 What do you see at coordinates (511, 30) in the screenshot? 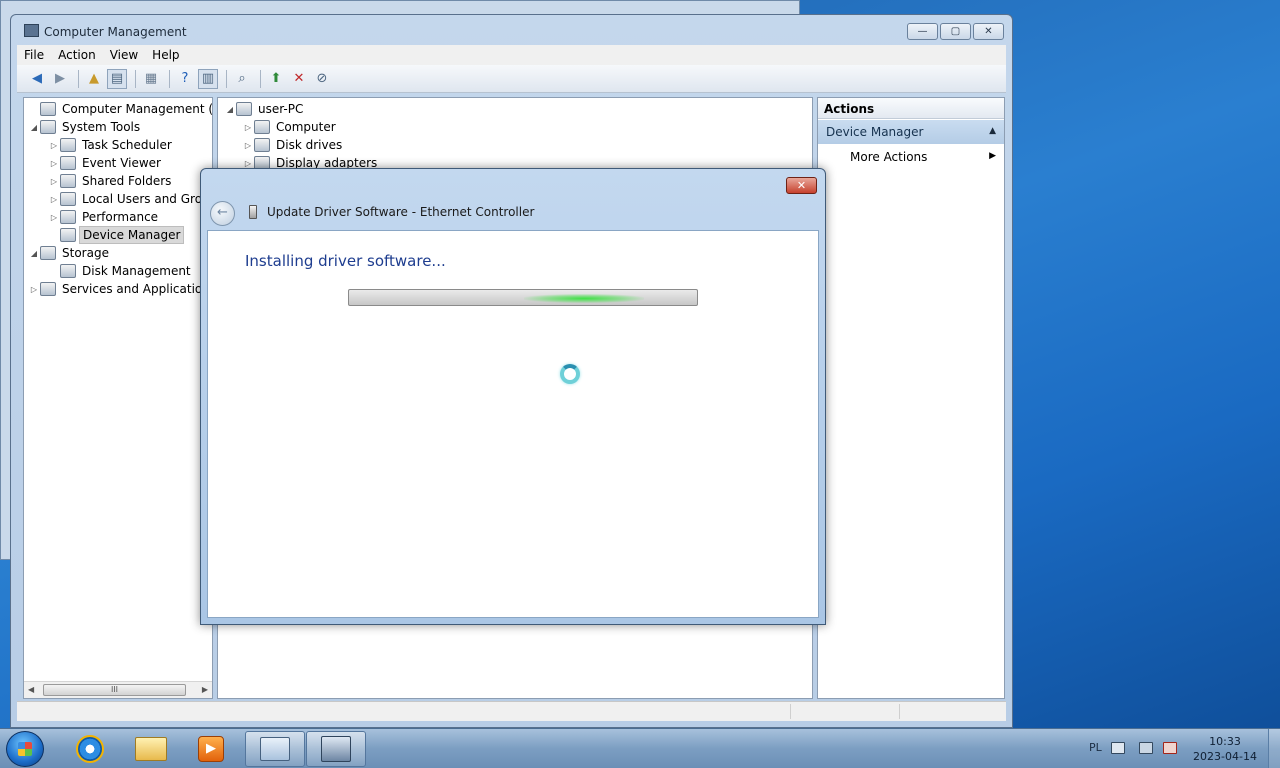
I see `title-bar: Computer Management — ▢ ✕` at bounding box center [511, 30].